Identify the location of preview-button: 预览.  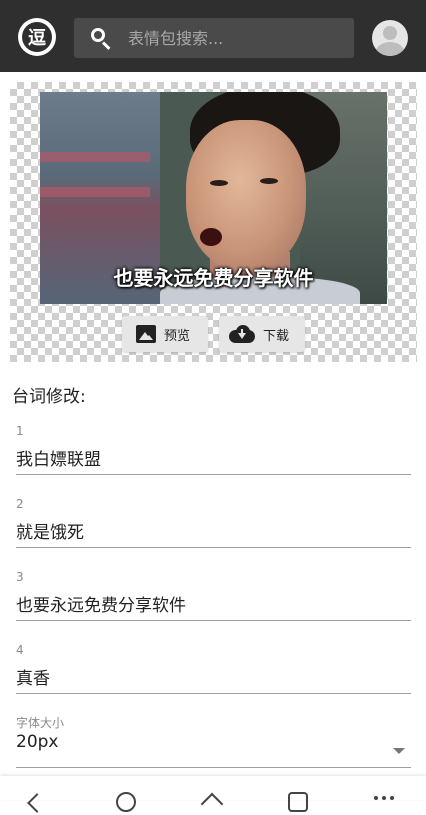
(165, 334).